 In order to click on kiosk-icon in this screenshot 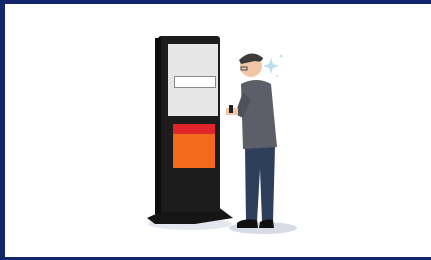, I will do `click(190, 130)`.